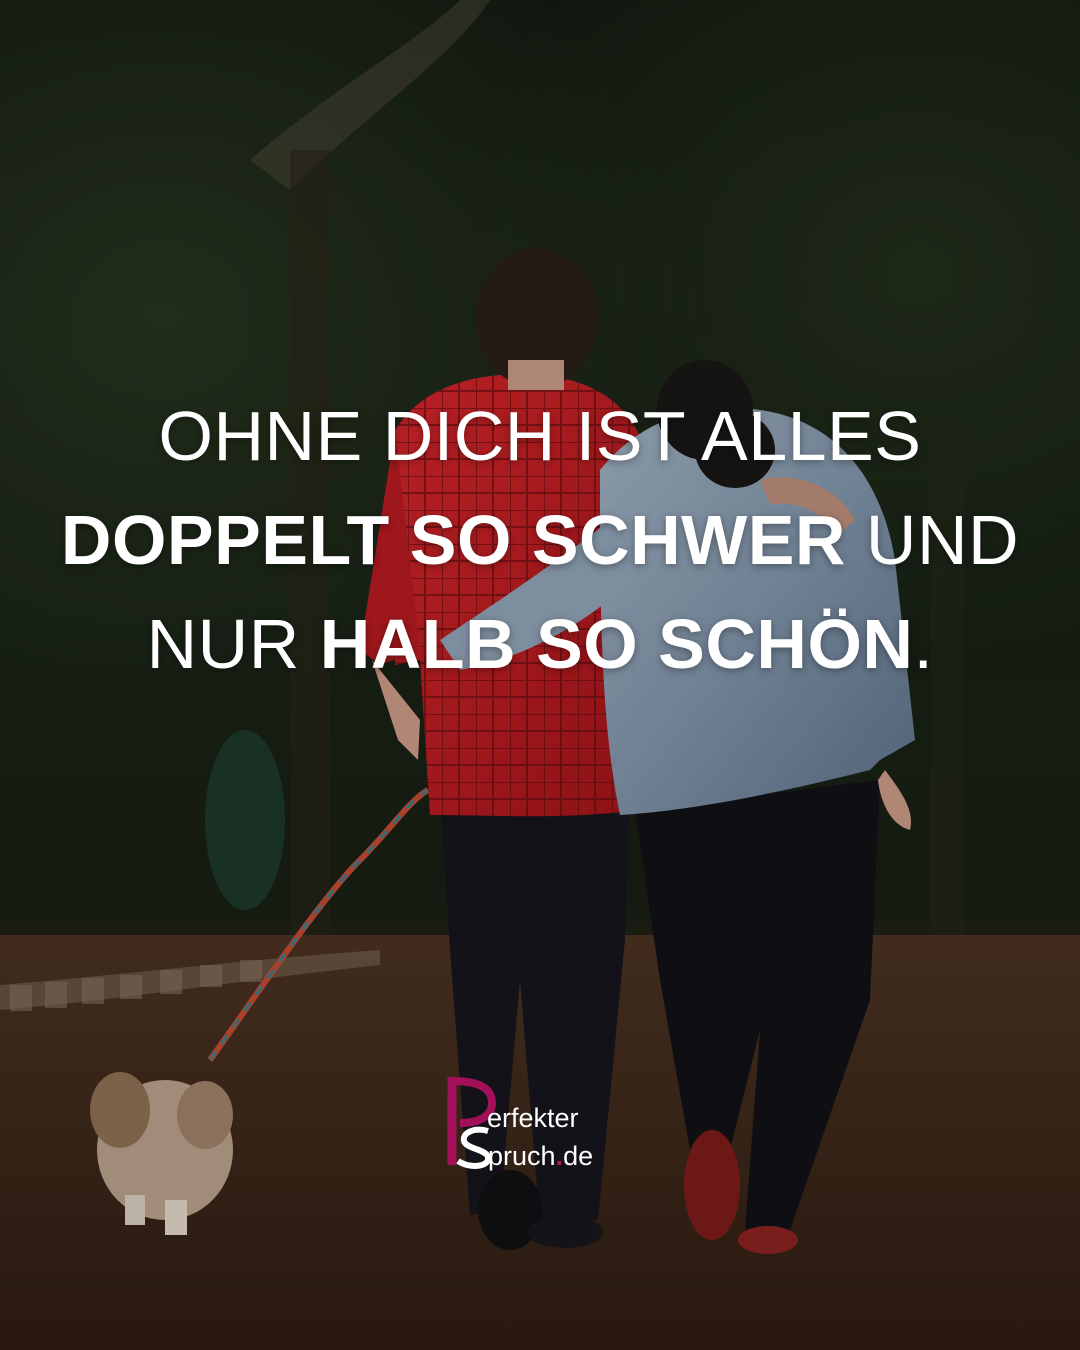 The image size is (1080, 1350). Describe the element at coordinates (233, 644) in the screenshot. I see `quote-line-3-light: NUR` at that location.